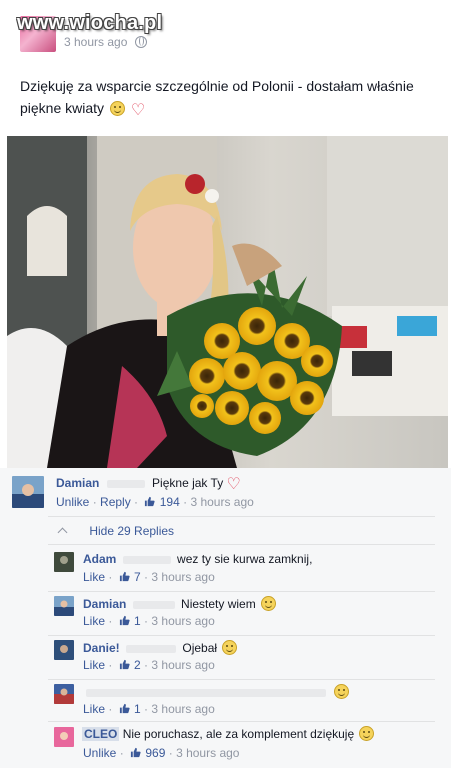  What do you see at coordinates (155, 753) in the screenshot?
I see `like-count: 969` at bounding box center [155, 753].